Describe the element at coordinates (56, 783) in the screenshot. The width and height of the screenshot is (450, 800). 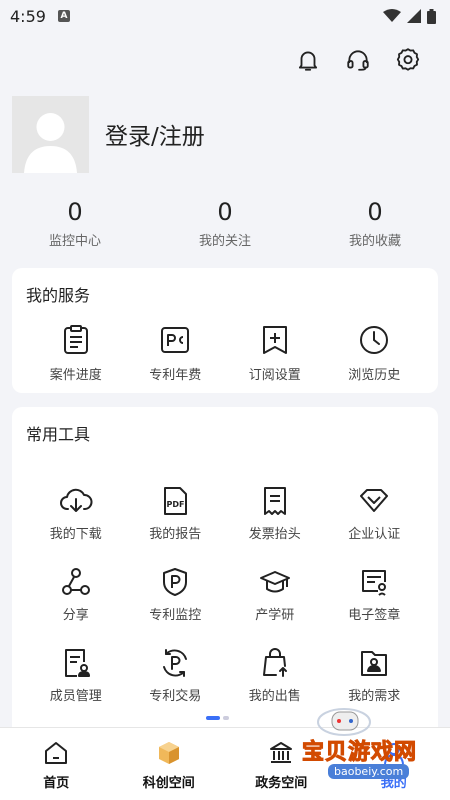
I see `tab-label: 首页` at that location.